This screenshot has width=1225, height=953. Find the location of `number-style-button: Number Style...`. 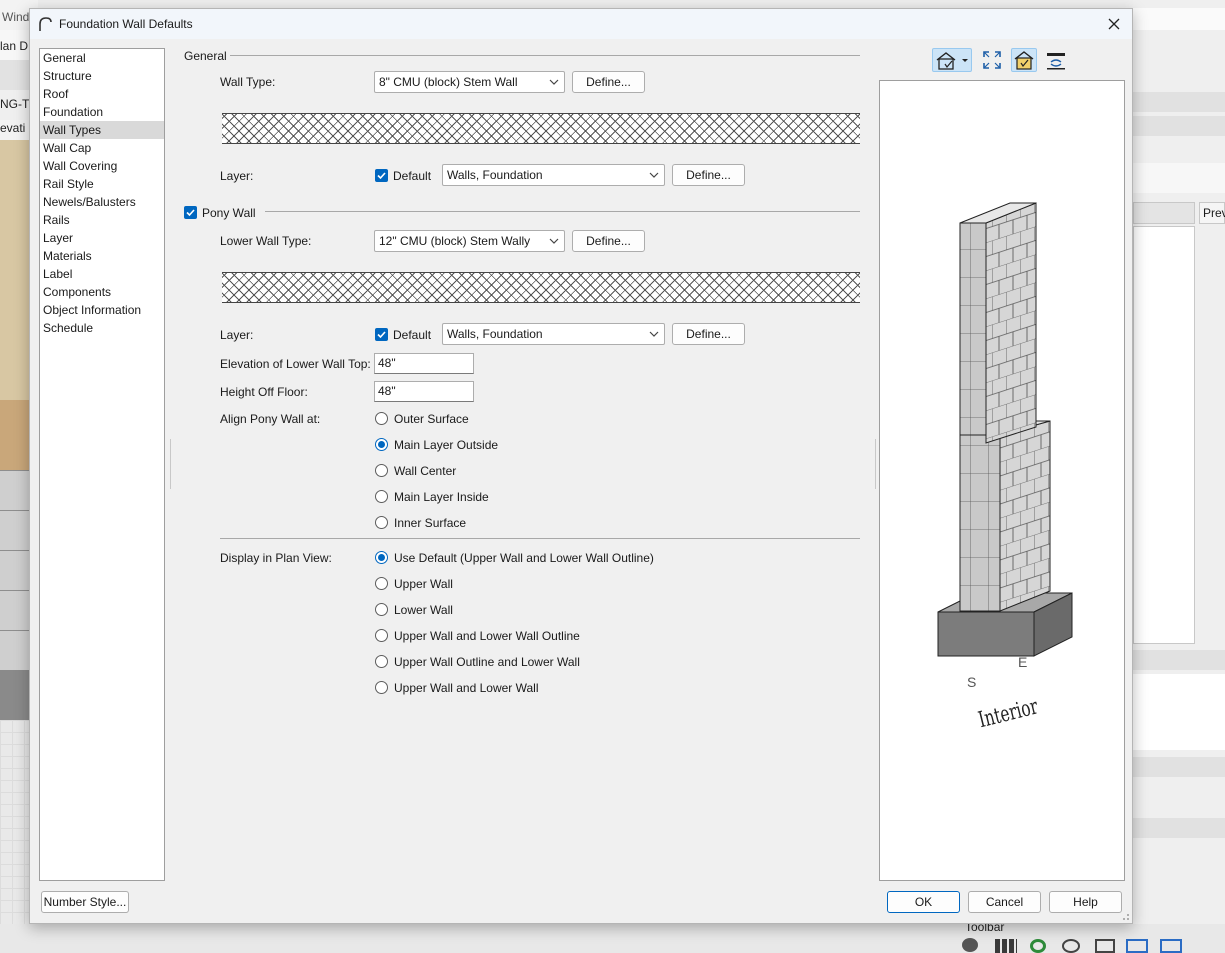

number-style-button: Number Style... is located at coordinates (85, 902).